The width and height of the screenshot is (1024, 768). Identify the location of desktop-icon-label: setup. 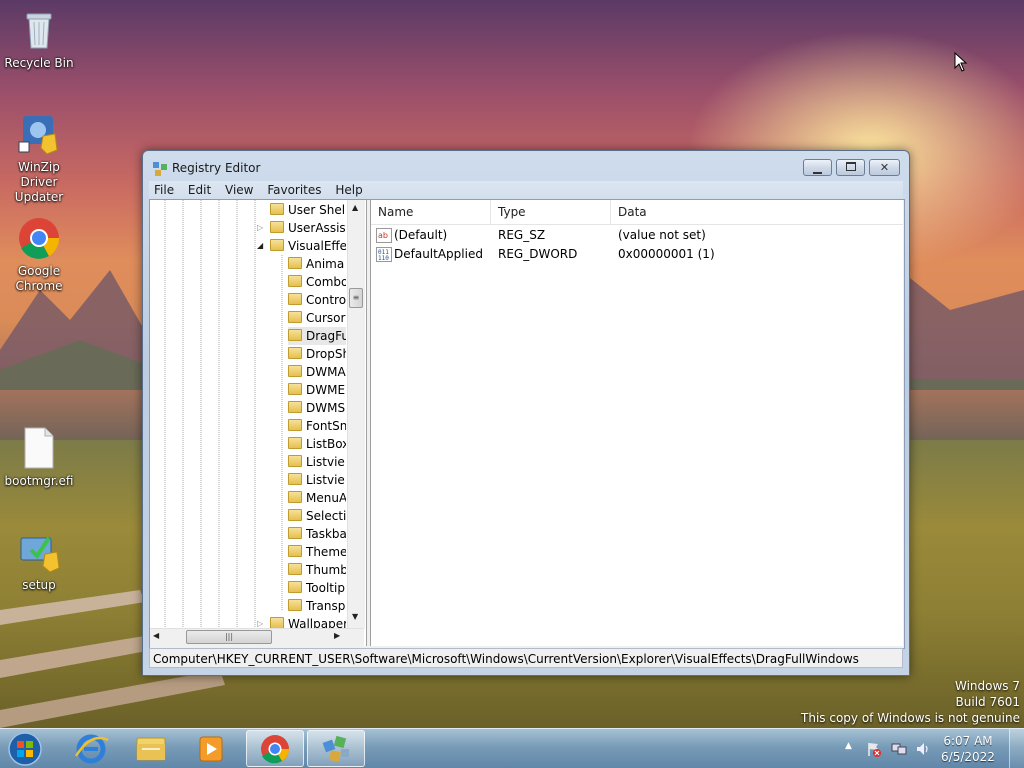
(39, 585).